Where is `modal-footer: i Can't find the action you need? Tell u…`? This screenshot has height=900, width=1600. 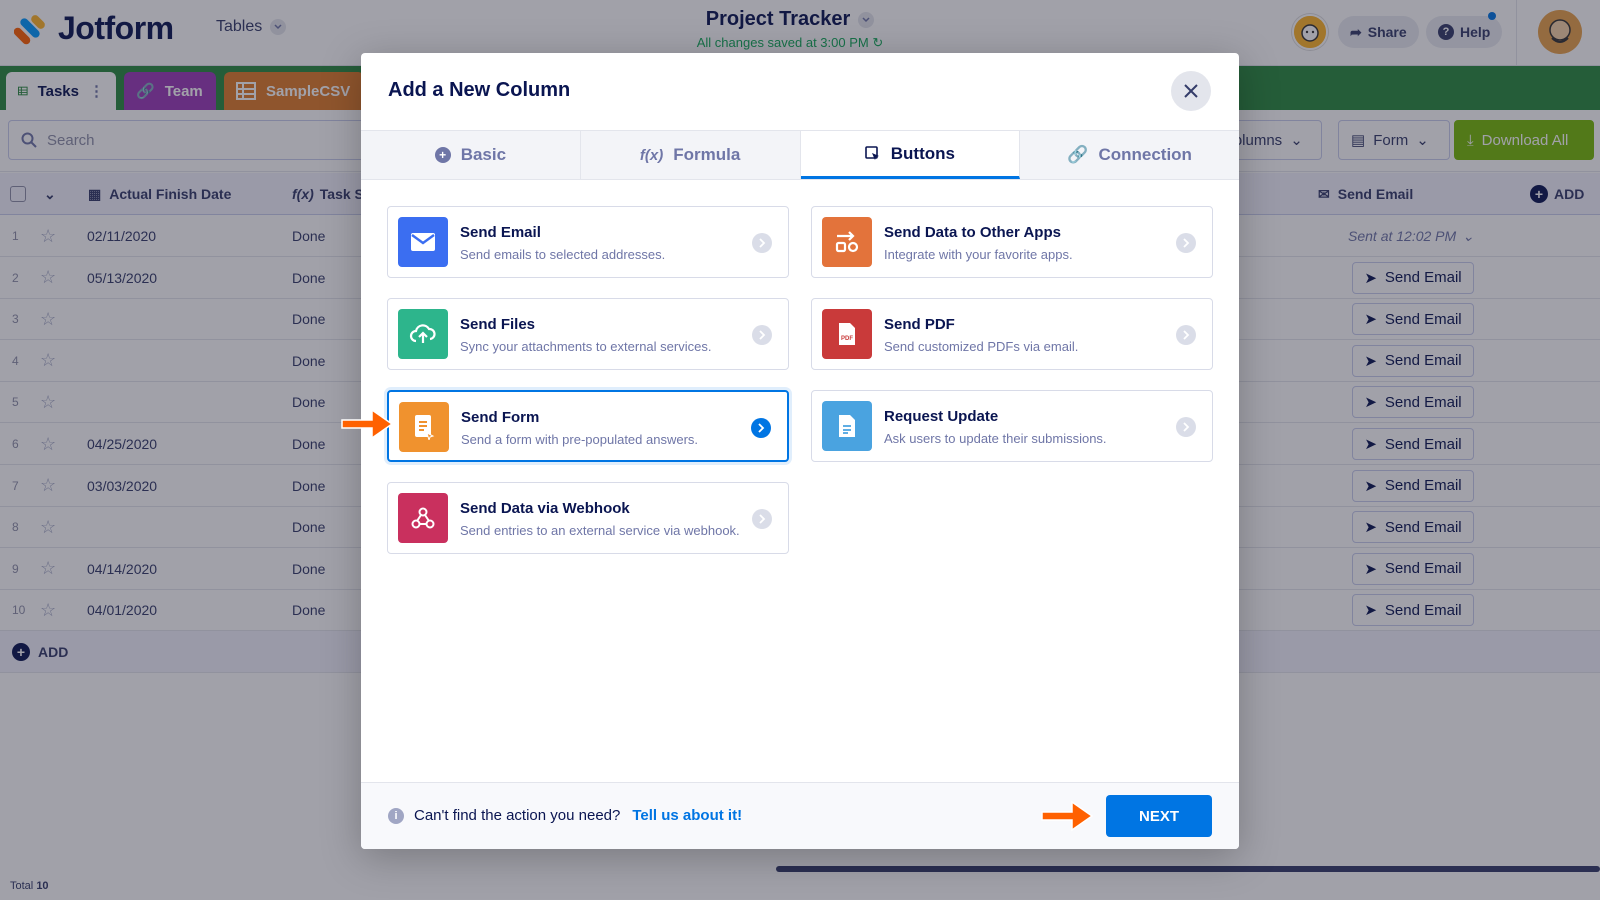 modal-footer: i Can't find the action you need? Tell u… is located at coordinates (800, 815).